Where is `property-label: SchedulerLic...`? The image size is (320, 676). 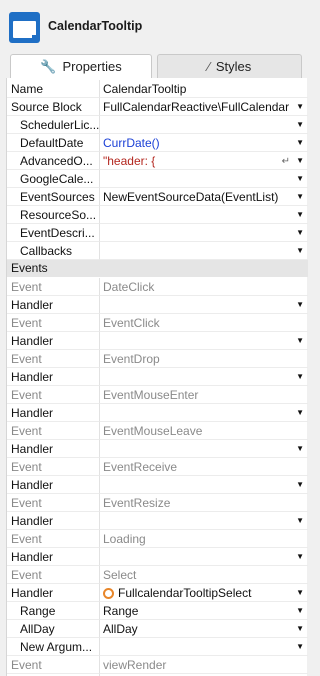 property-label: SchedulerLic... is located at coordinates (53, 125).